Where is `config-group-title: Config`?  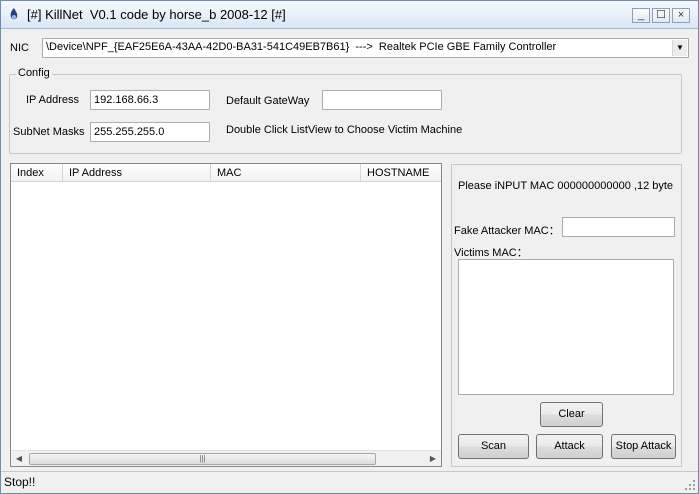 config-group-title: Config is located at coordinates (34, 73).